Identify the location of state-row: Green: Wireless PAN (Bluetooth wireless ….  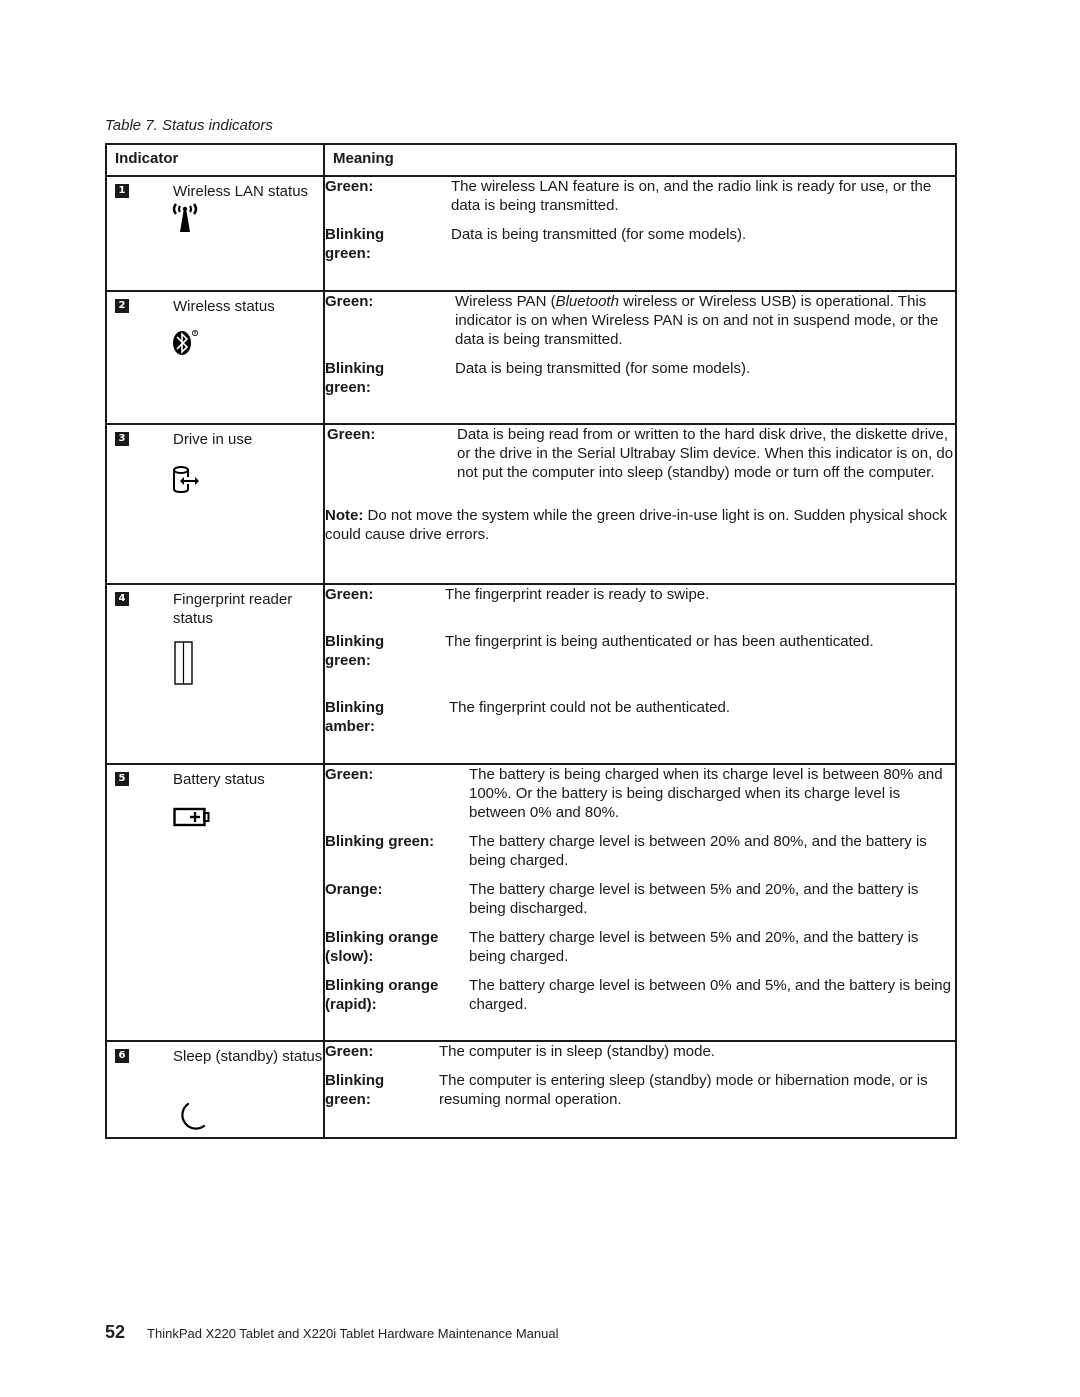
(640, 320).